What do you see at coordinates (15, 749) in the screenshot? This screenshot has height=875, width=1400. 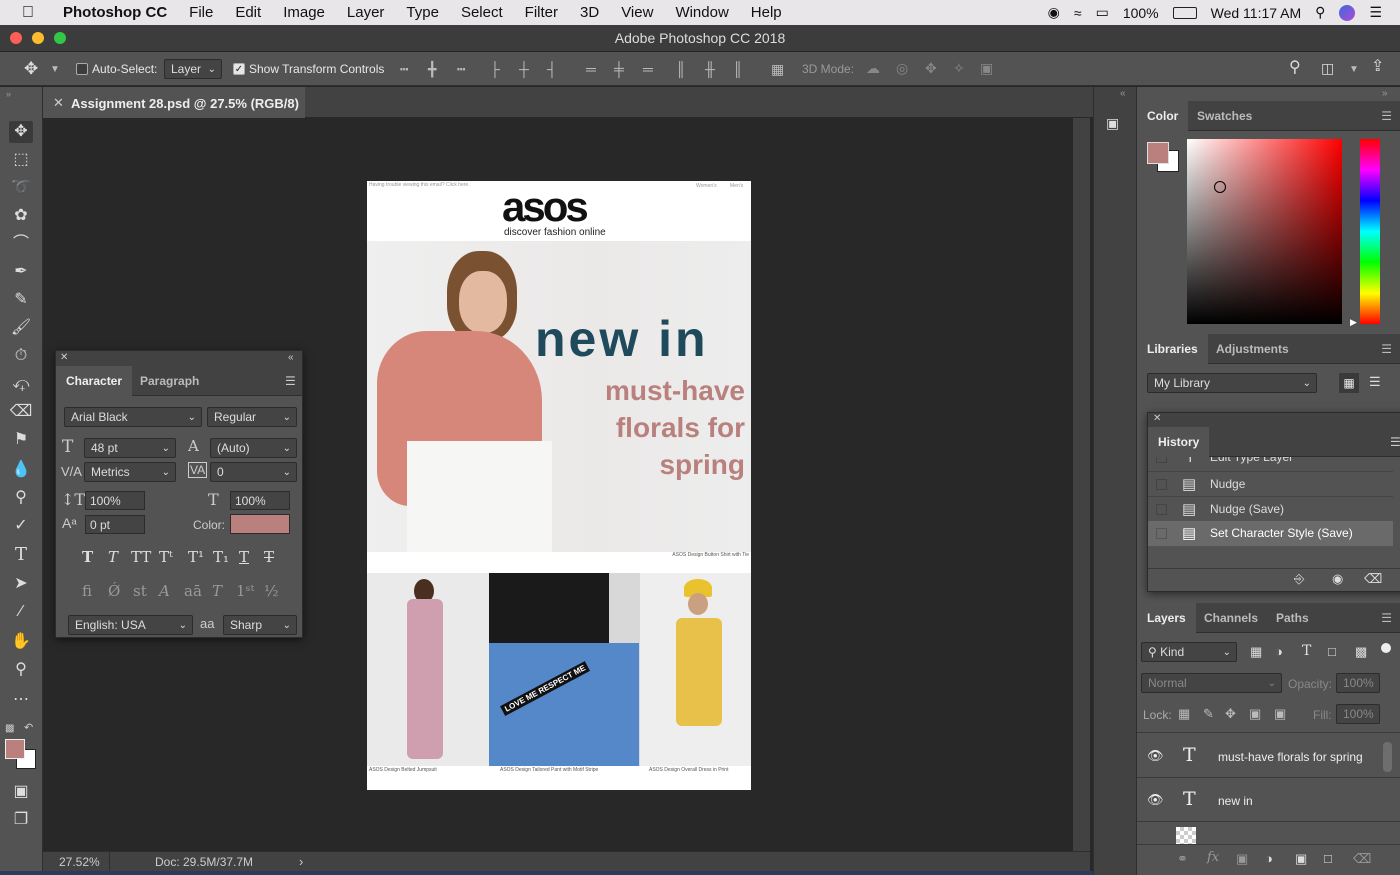 I see `foreground-color-swatch` at bounding box center [15, 749].